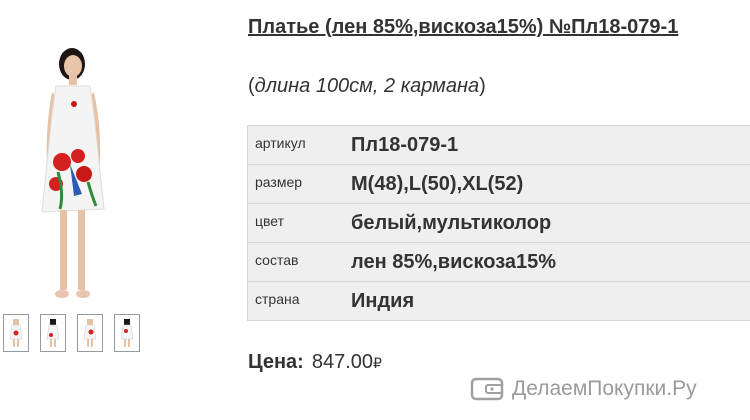  What do you see at coordinates (342, 362) in the screenshot?
I see `price-value: 847.00` at bounding box center [342, 362].